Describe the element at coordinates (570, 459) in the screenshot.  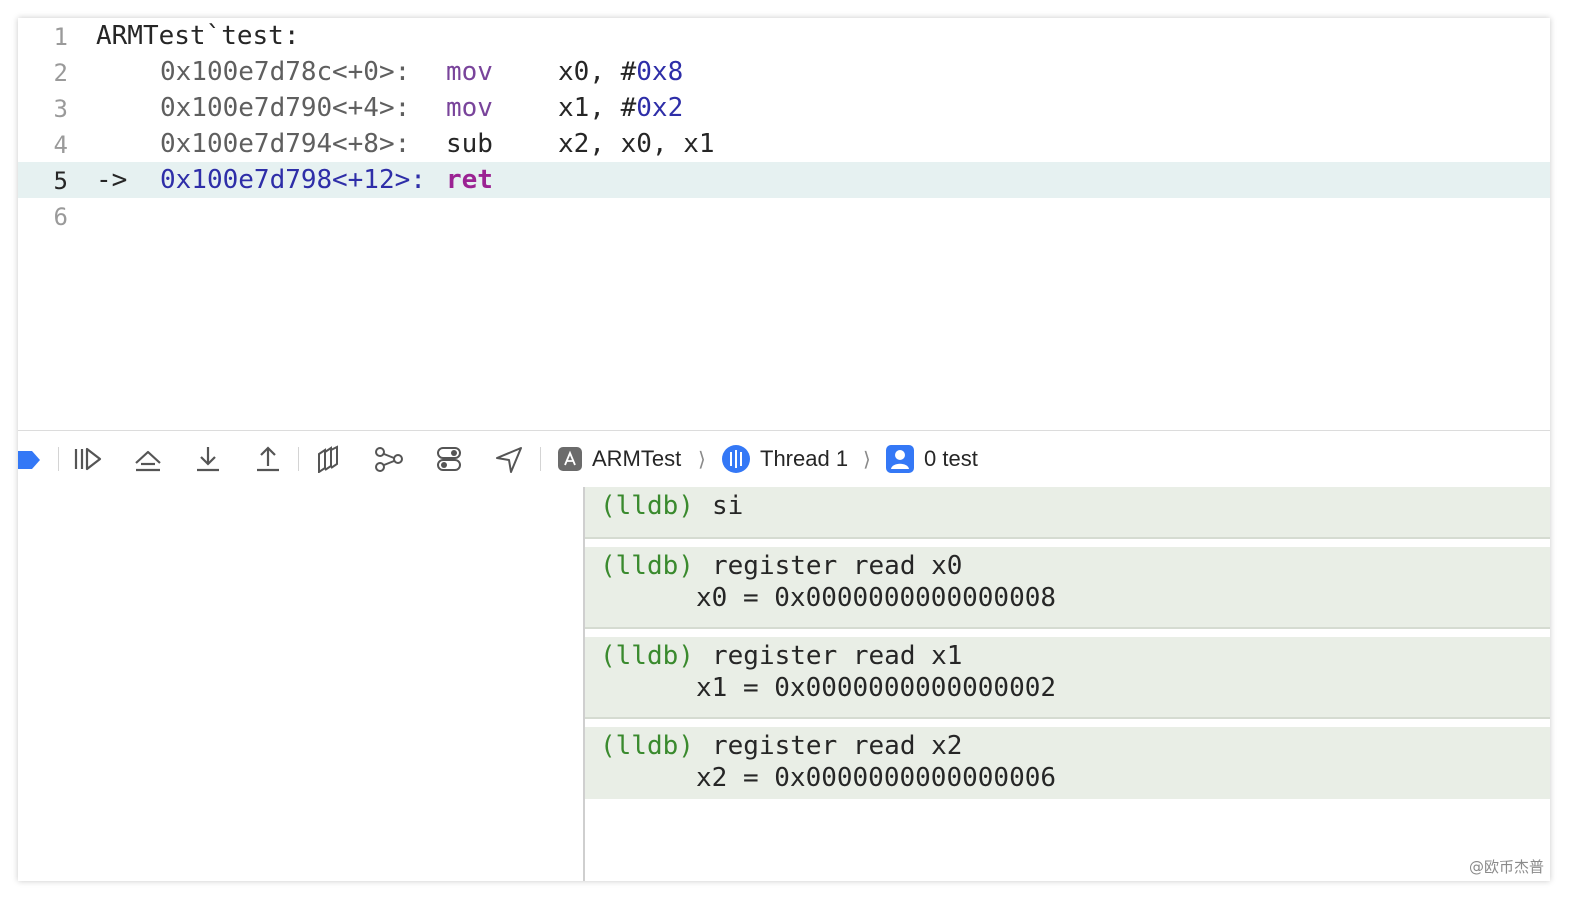
I see `app-icon` at that location.